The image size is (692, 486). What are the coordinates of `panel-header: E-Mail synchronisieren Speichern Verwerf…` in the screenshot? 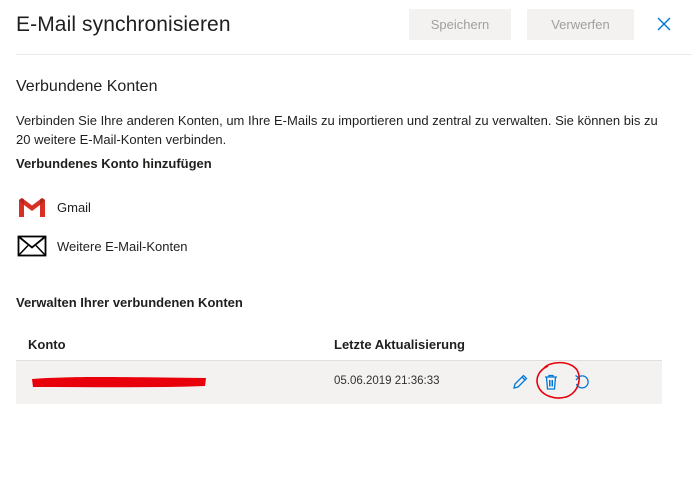 It's located at (346, 27).